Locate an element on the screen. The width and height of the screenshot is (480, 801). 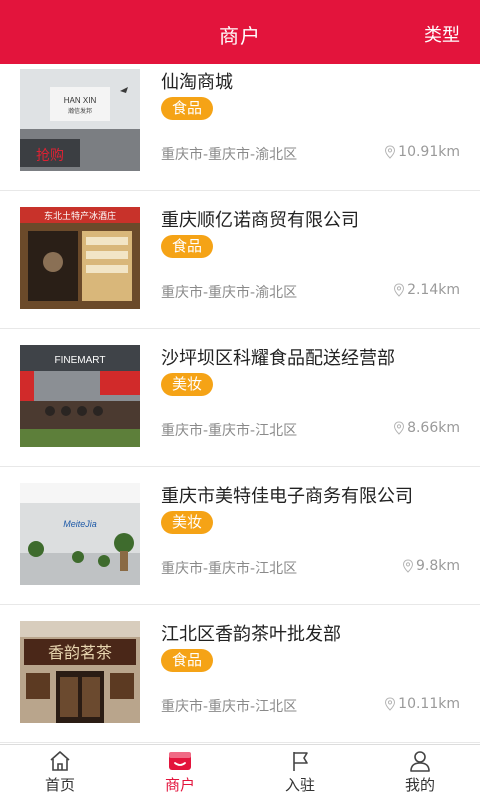
merchant-distance: 10.91km is located at coordinates (422, 152).